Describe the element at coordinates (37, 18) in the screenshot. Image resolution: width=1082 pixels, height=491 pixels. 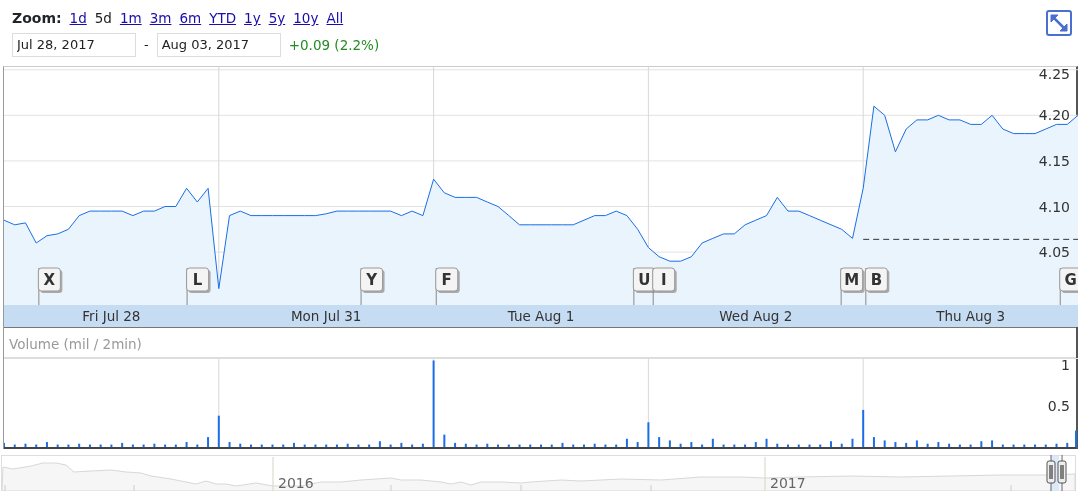
I see `zoom-label: Zoom:` at that location.